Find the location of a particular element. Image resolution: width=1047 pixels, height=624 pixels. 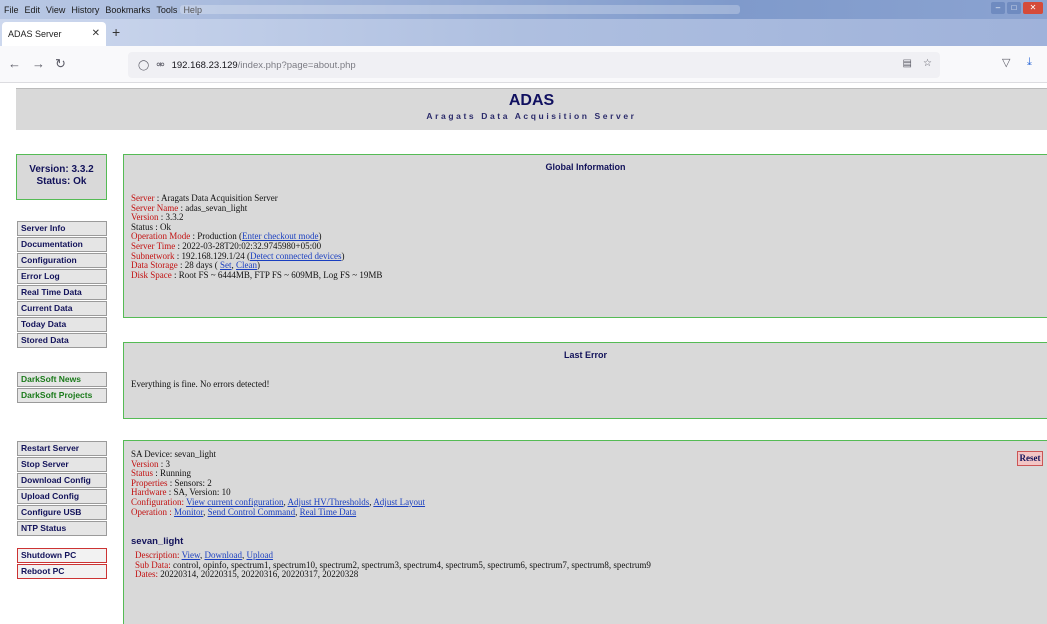

sub-device-name: sevan_light is located at coordinates (157, 542).